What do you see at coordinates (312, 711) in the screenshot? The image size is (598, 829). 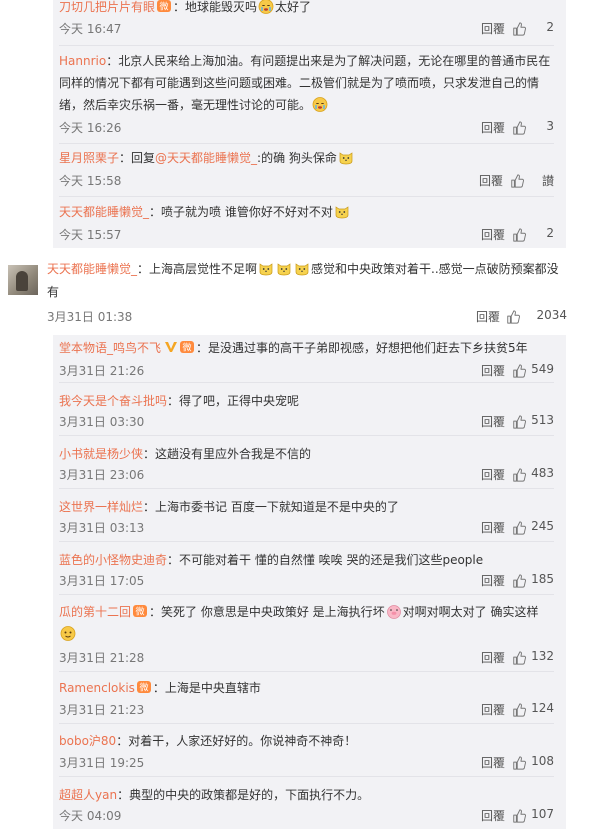 I see `reply-meta: 3月31日 21:23 回覆 124` at bounding box center [312, 711].